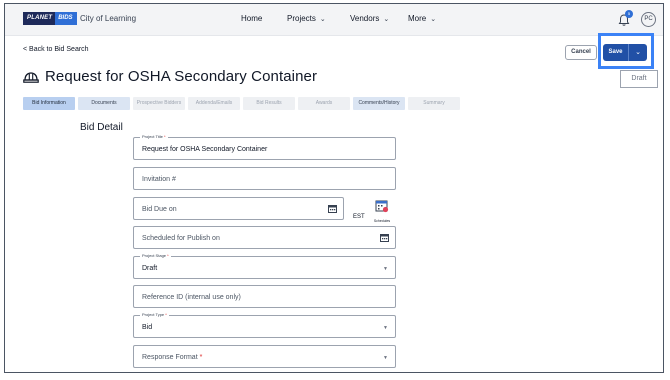  Describe the element at coordinates (205, 149) in the screenshot. I see `project-title-value: Request for OSHA Secondary Container` at that location.